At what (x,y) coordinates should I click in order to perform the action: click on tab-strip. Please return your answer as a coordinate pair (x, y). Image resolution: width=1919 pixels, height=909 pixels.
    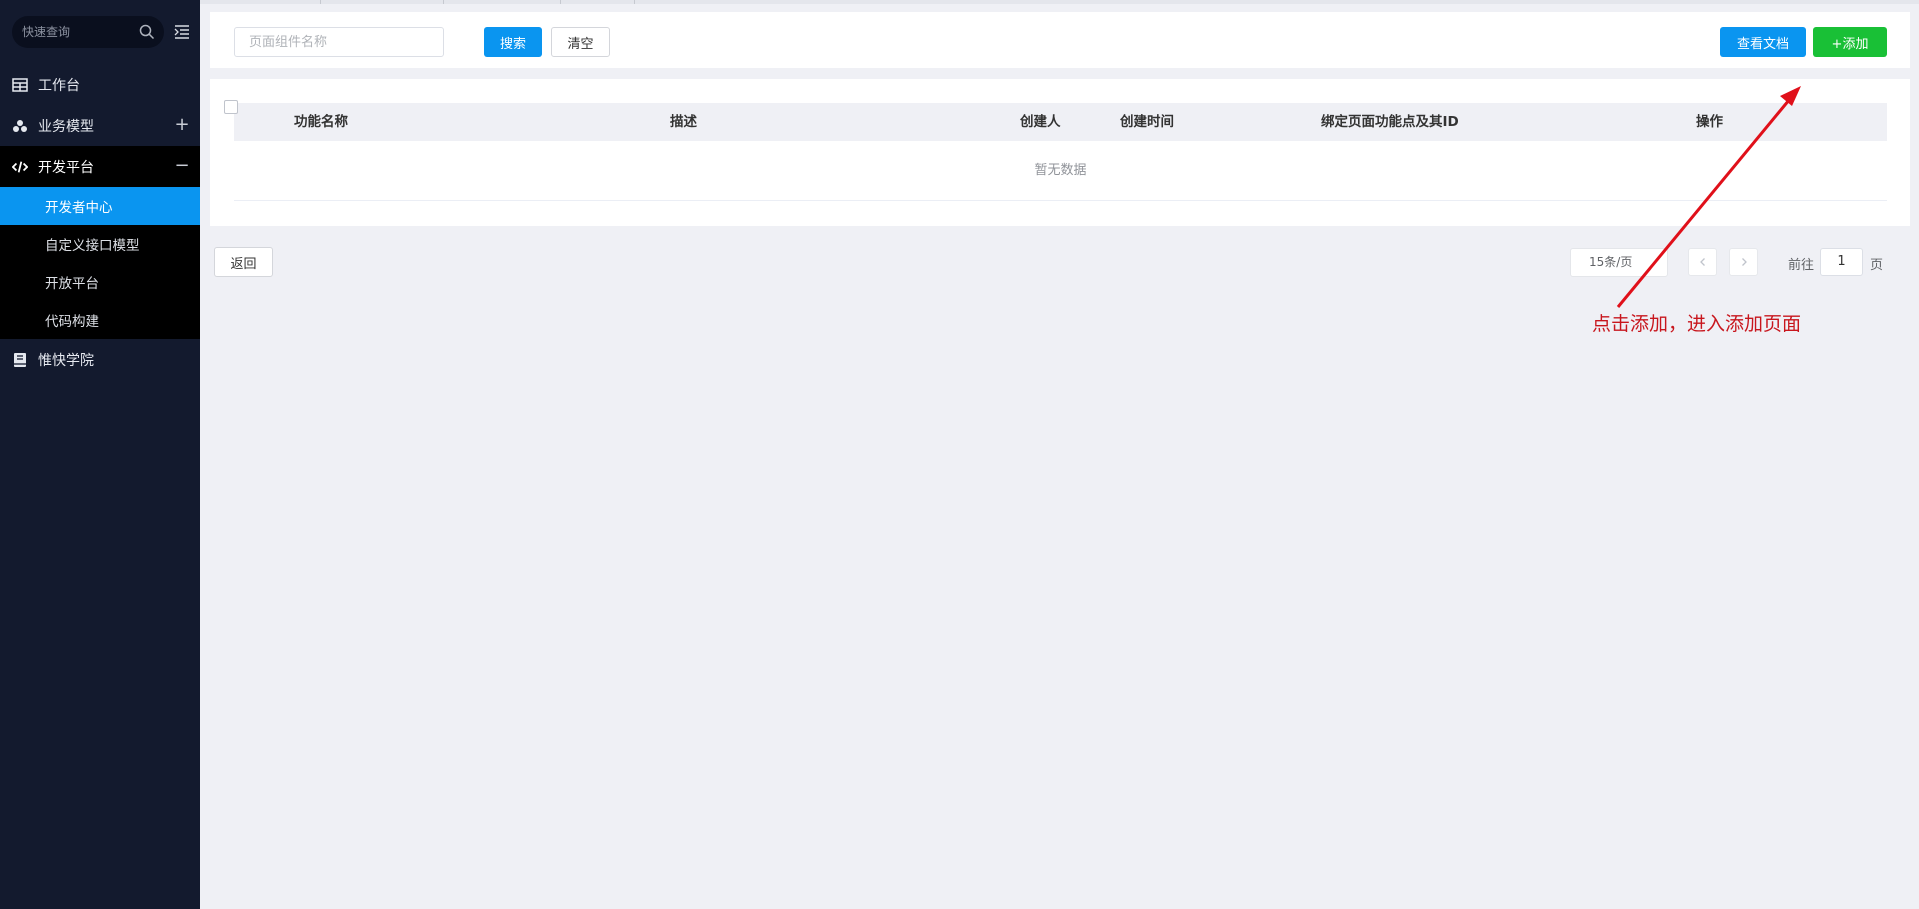
    Looking at the image, I should click on (1059, 2).